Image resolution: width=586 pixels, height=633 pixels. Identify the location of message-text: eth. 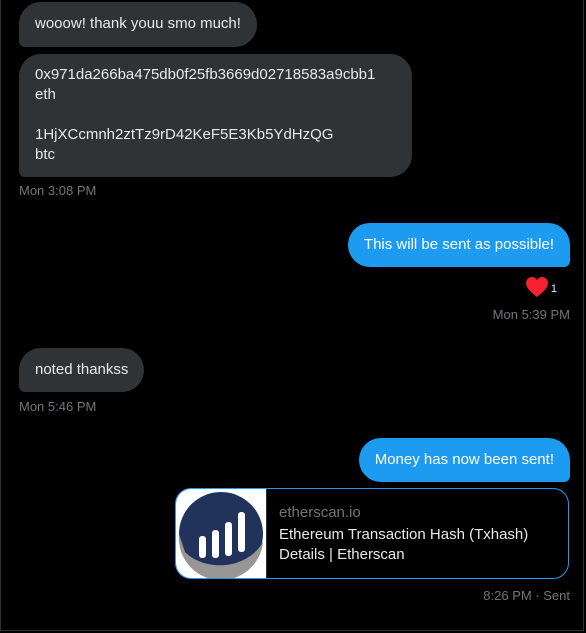
(45, 94).